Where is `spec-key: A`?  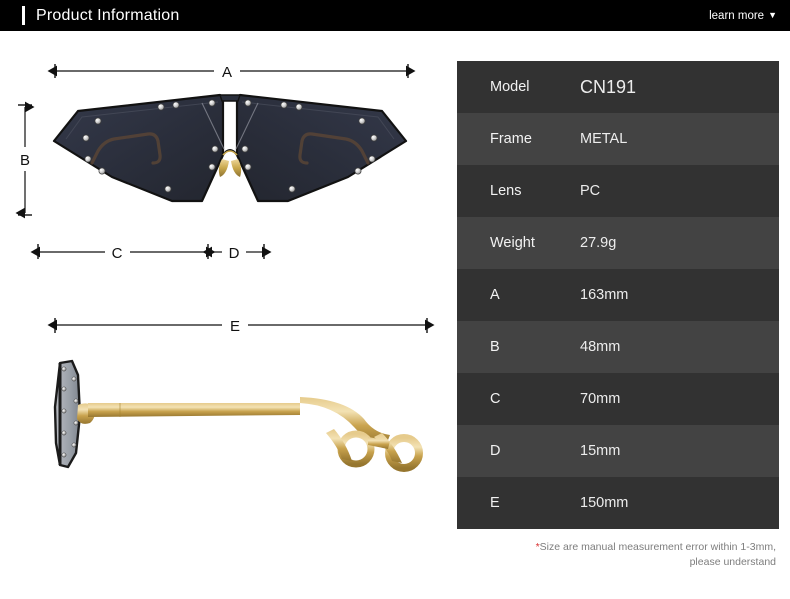
spec-key: A is located at coordinates (495, 295).